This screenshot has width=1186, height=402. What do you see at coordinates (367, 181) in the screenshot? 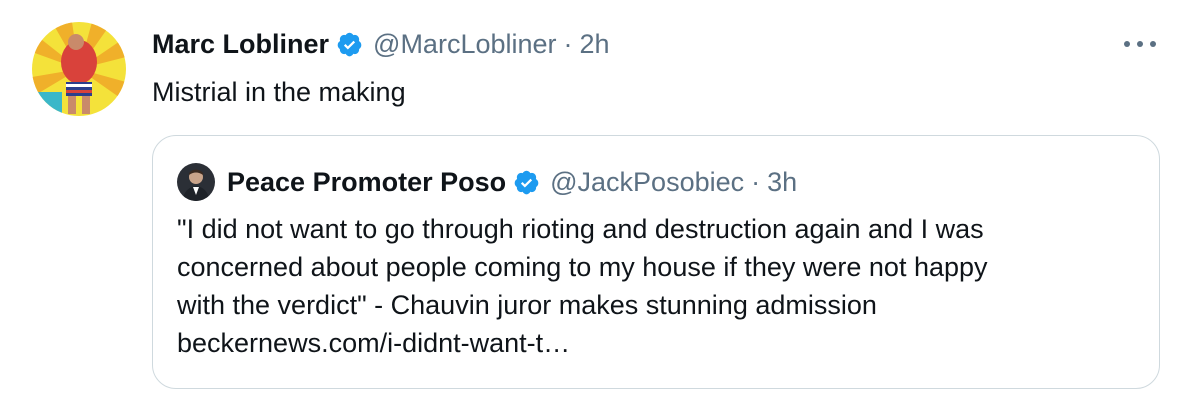
I see `quoted-author-name: Peace Promoter Poso` at bounding box center [367, 181].